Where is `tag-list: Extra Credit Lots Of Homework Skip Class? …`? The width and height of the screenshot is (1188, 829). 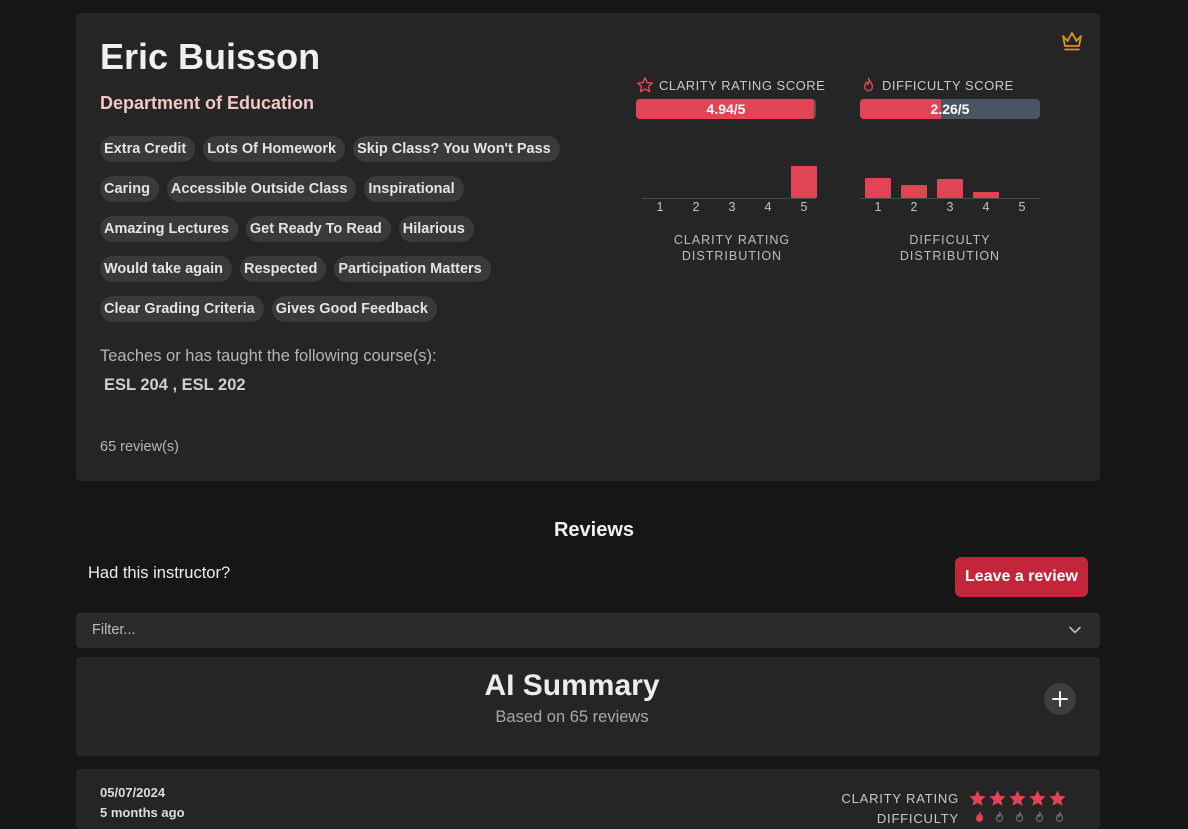
tag-list: Extra Credit Lots Of Homework Skip Class? … is located at coordinates (335, 236).